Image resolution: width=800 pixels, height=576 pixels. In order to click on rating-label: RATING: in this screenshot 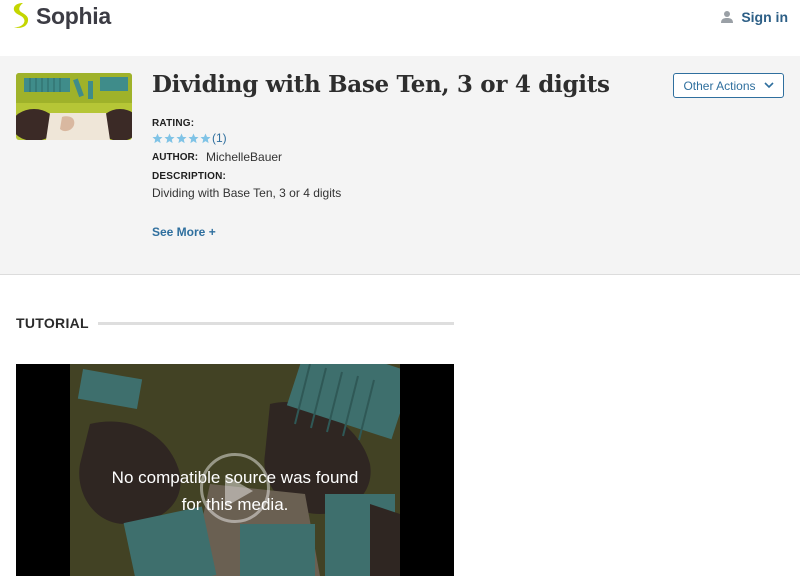, I will do `click(173, 123)`.